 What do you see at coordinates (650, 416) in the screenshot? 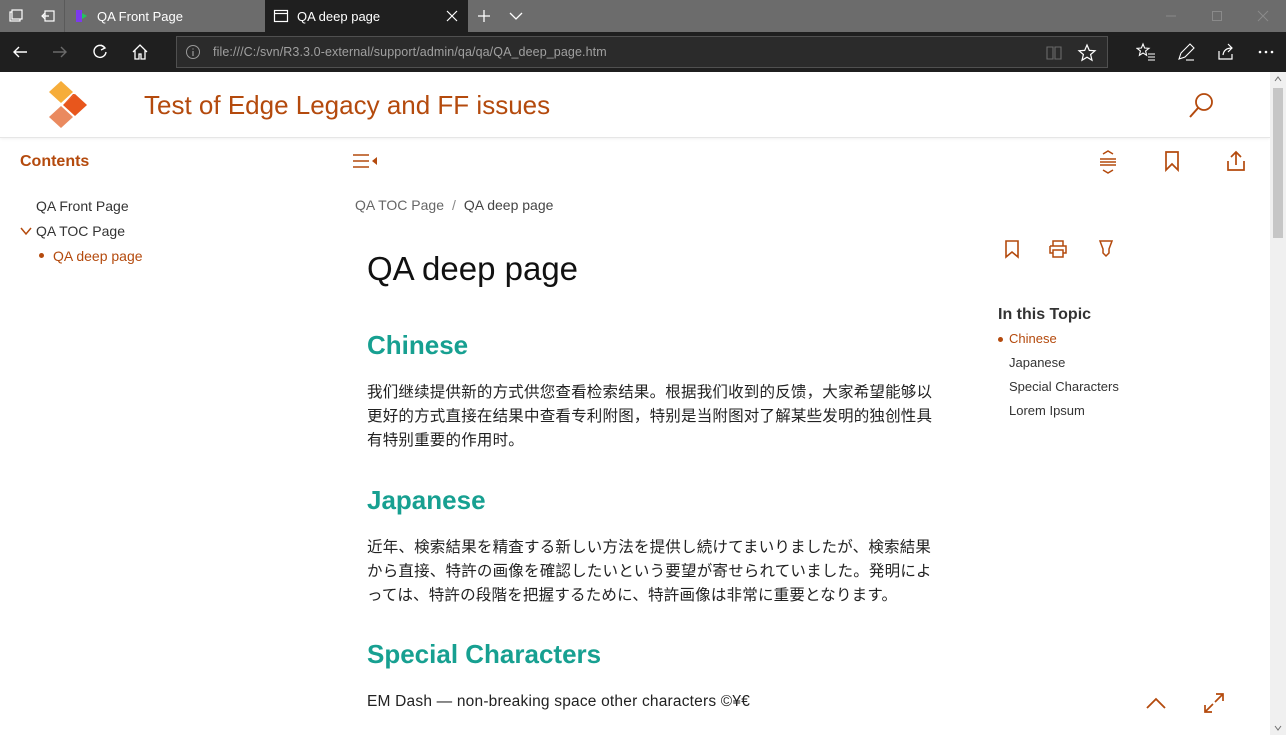
I see `paragraph-line: 更好的方式直接在结果中查看专利附图，特别是当附图对了解某些发明的独创性具` at bounding box center [650, 416].